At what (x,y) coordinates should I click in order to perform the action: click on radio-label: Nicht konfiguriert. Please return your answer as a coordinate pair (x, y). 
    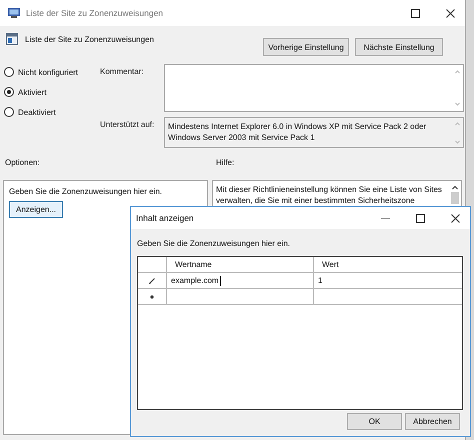
    Looking at the image, I should click on (48, 72).